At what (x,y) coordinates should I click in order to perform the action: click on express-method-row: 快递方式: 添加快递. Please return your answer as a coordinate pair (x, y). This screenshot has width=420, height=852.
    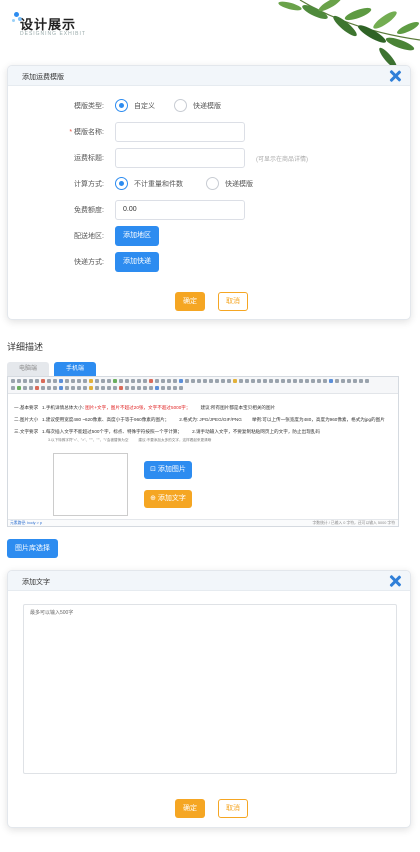
    Looking at the image, I should click on (209, 262).